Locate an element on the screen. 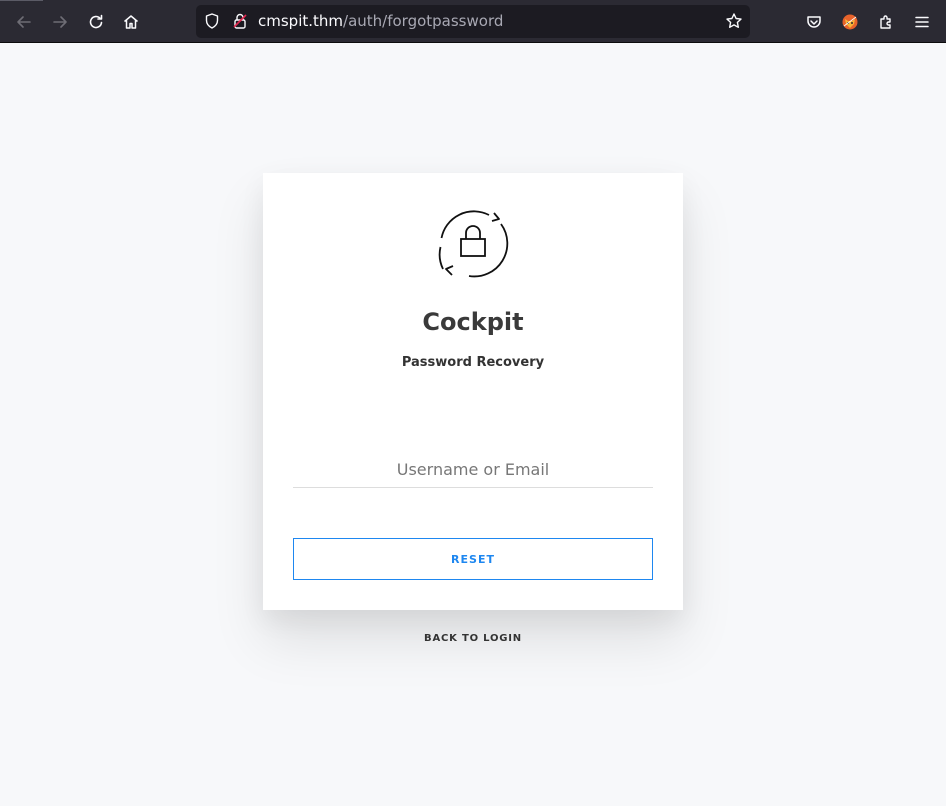 This screenshot has height=806, width=946. reload-button is located at coordinates (96, 22).